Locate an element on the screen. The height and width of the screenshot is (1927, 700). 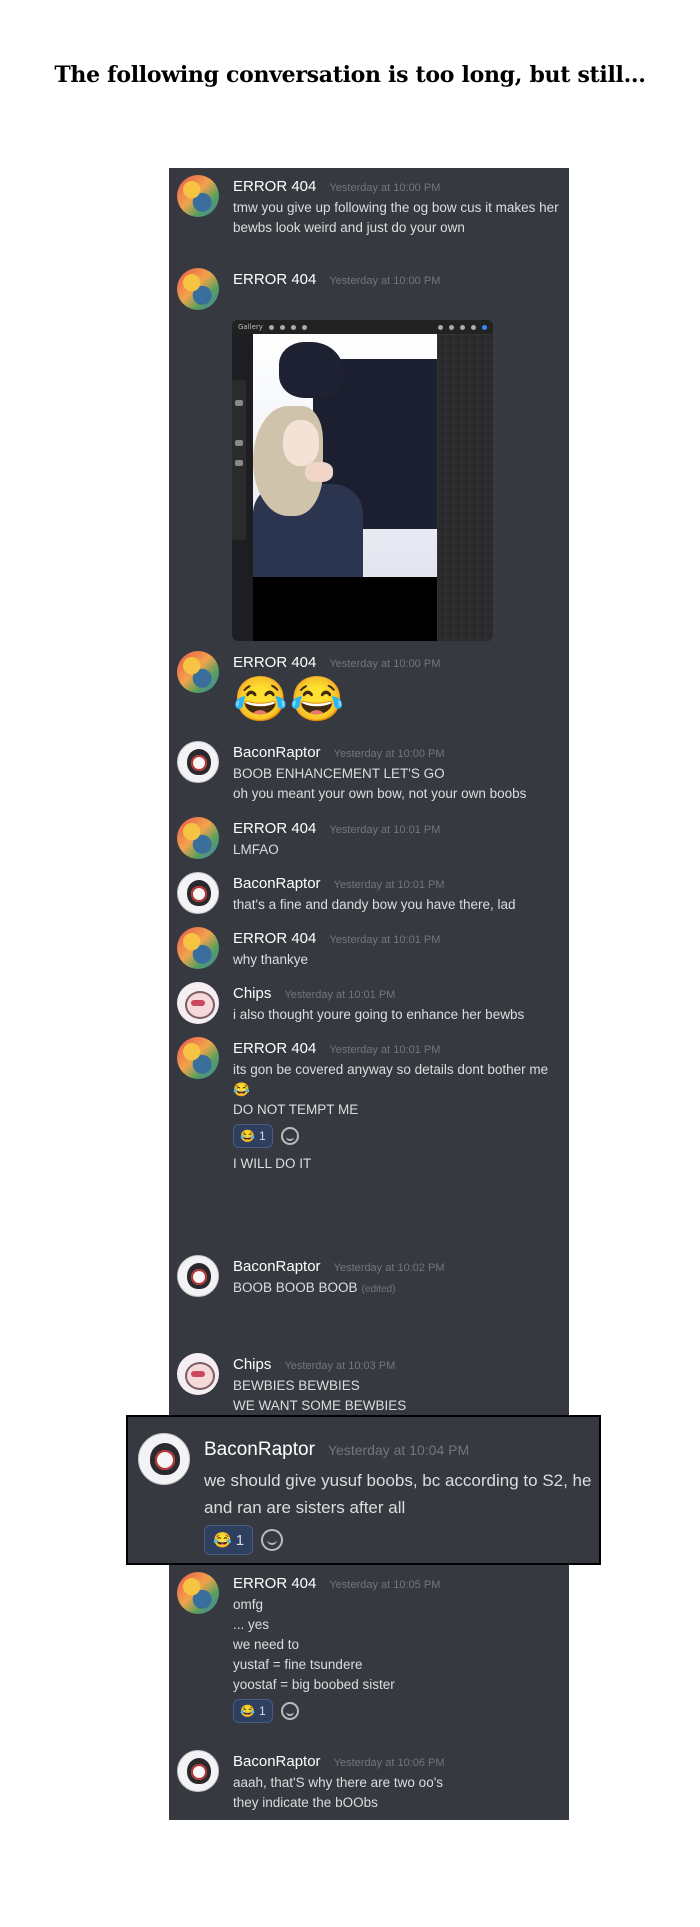
message-text: why thankye is located at coordinates (271, 959).